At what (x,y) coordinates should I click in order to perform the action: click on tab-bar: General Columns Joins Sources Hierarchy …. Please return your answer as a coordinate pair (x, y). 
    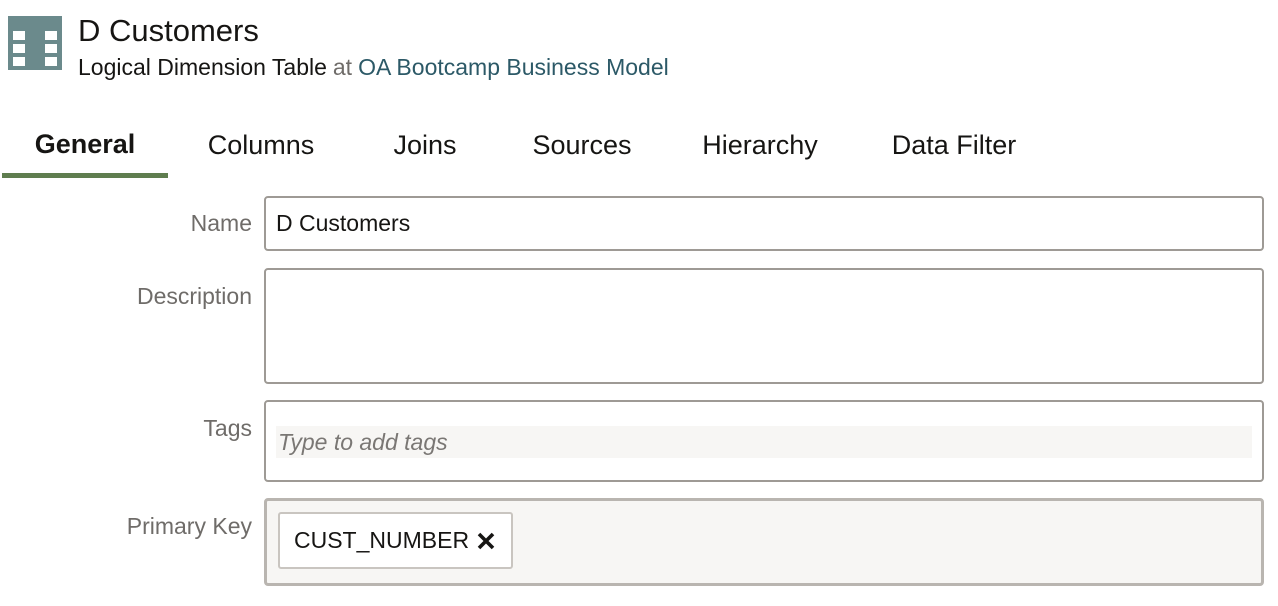
    Looking at the image, I should click on (529, 145).